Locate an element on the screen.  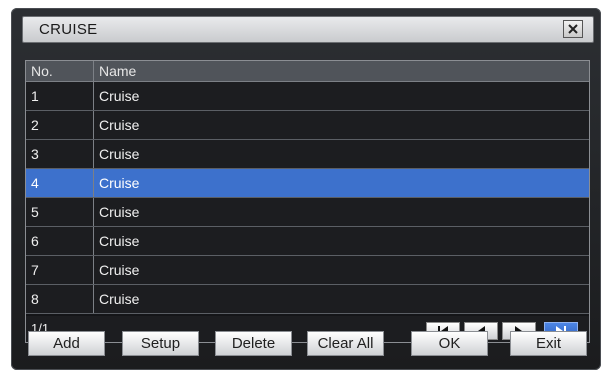
row-number: 7 is located at coordinates (60, 270).